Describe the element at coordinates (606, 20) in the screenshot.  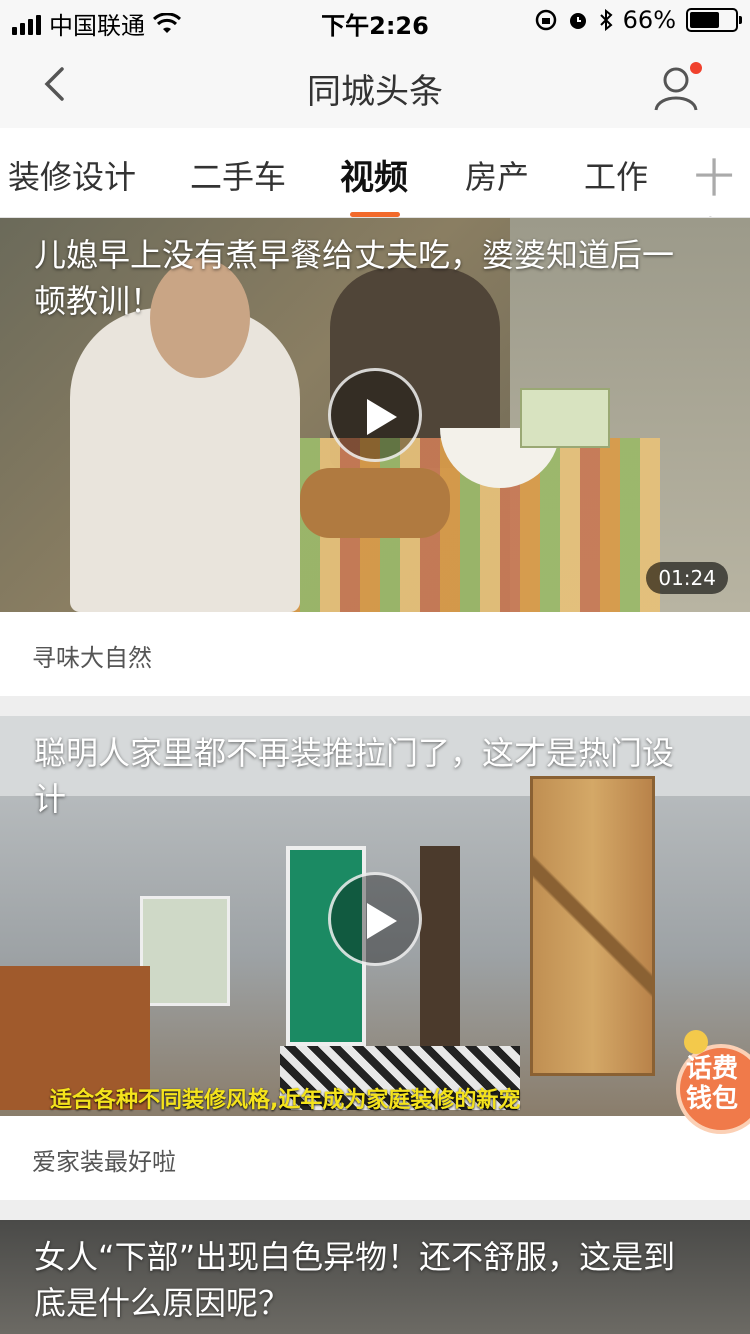
I see `bluetooth-icon` at that location.